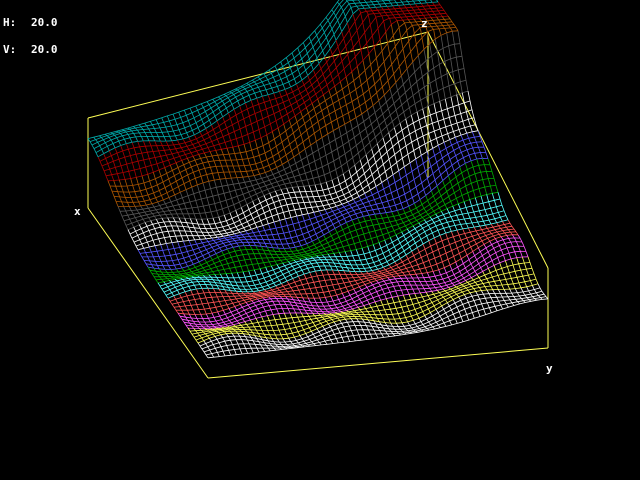  What do you see at coordinates (77, 211) in the screenshot?
I see `x-axis-label: x` at bounding box center [77, 211].